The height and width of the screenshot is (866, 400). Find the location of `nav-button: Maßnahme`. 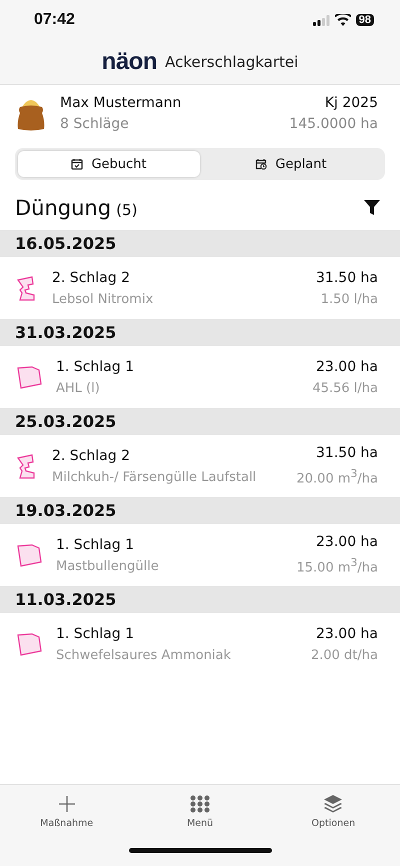

nav-button: Maßnahme is located at coordinates (67, 811).